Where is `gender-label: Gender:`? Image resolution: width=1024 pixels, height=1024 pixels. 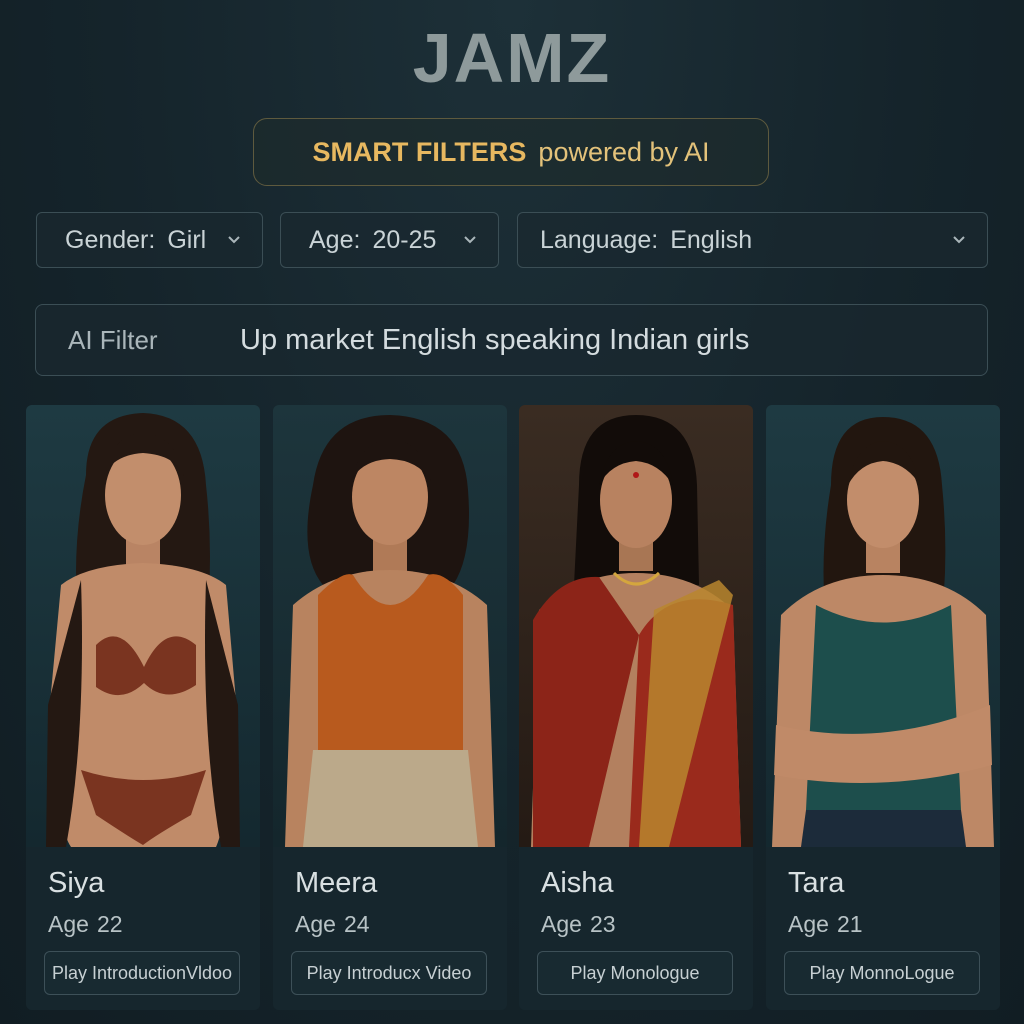
gender-label: Gender: is located at coordinates (110, 239).